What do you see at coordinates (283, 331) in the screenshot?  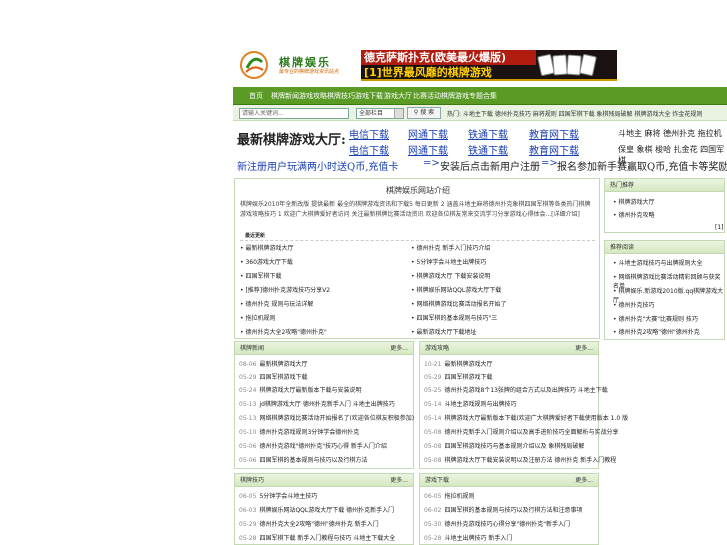 I see `list-item: • 德州扑克大全2攻略"德州扑克"` at bounding box center [283, 331].